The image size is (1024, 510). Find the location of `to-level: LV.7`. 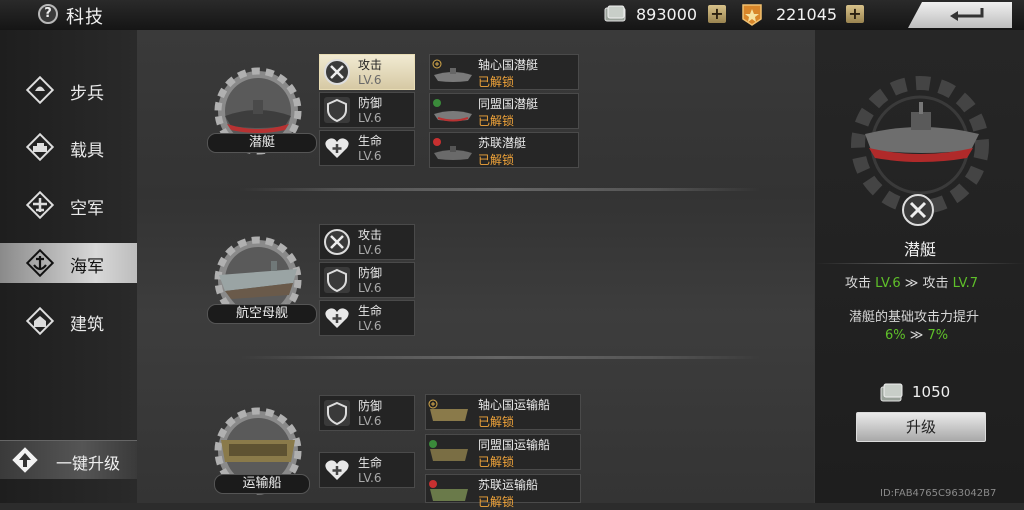

to-level: LV.7 is located at coordinates (965, 283).